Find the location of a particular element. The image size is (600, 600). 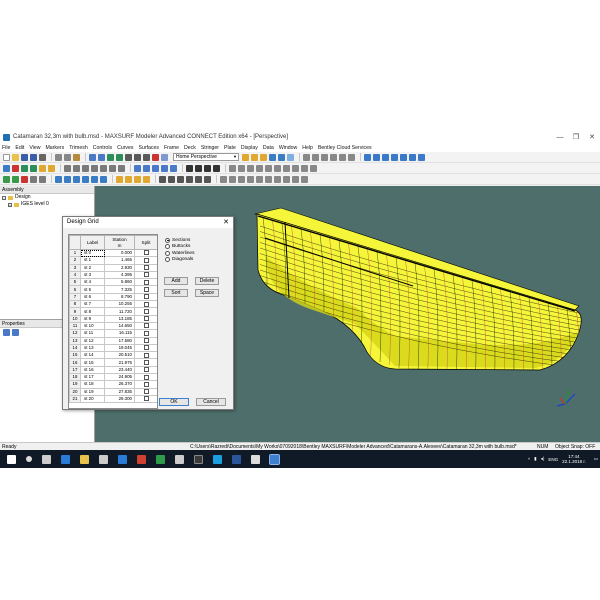

row-number: 6 is located at coordinates (75, 289).